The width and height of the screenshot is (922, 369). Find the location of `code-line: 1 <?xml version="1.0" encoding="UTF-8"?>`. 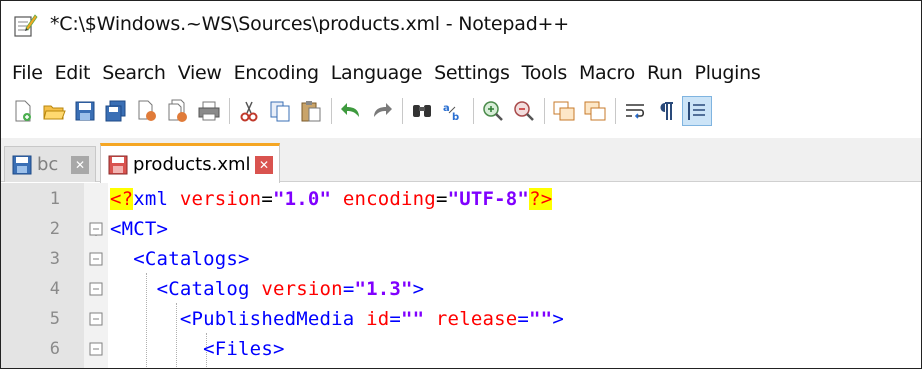

code-line: 1 <?xml version="1.0" encoding="UTF-8"?> is located at coordinates (461, 200).